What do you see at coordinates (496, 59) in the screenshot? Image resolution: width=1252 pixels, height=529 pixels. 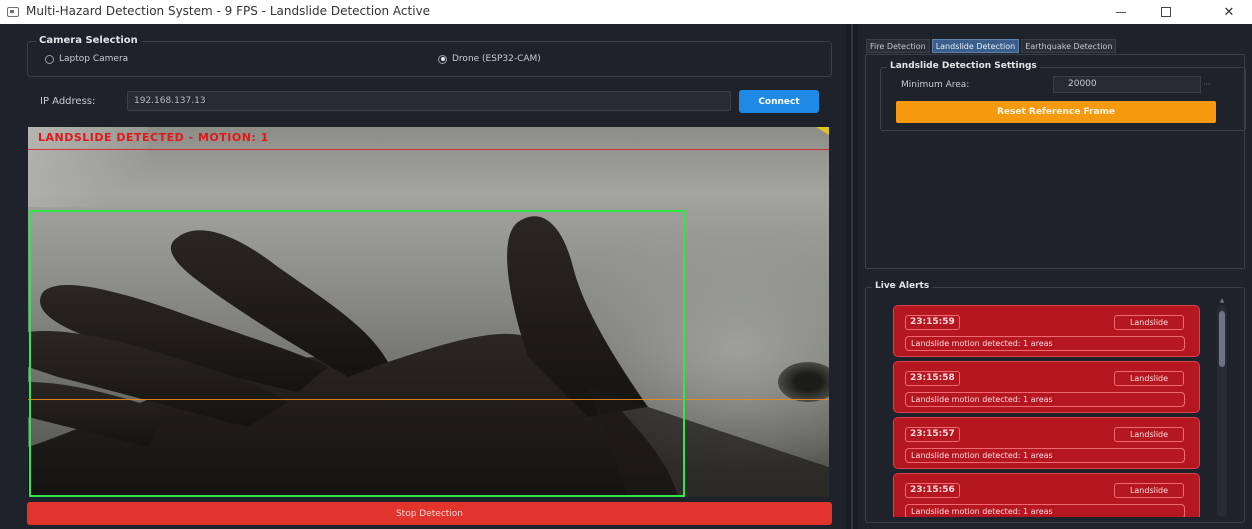 I see `radio-label: Drone (ESP32-CAM)` at bounding box center [496, 59].